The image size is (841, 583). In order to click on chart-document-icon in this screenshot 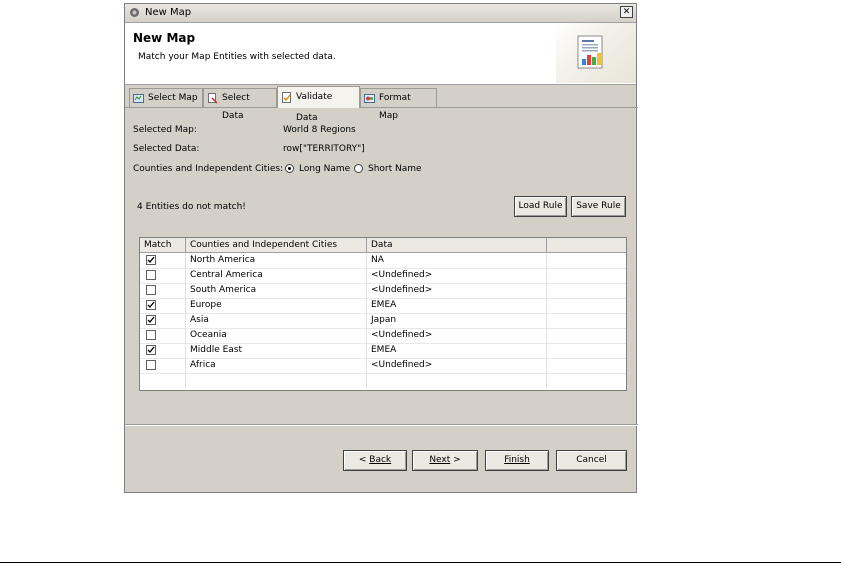, I will do `click(590, 52)`.